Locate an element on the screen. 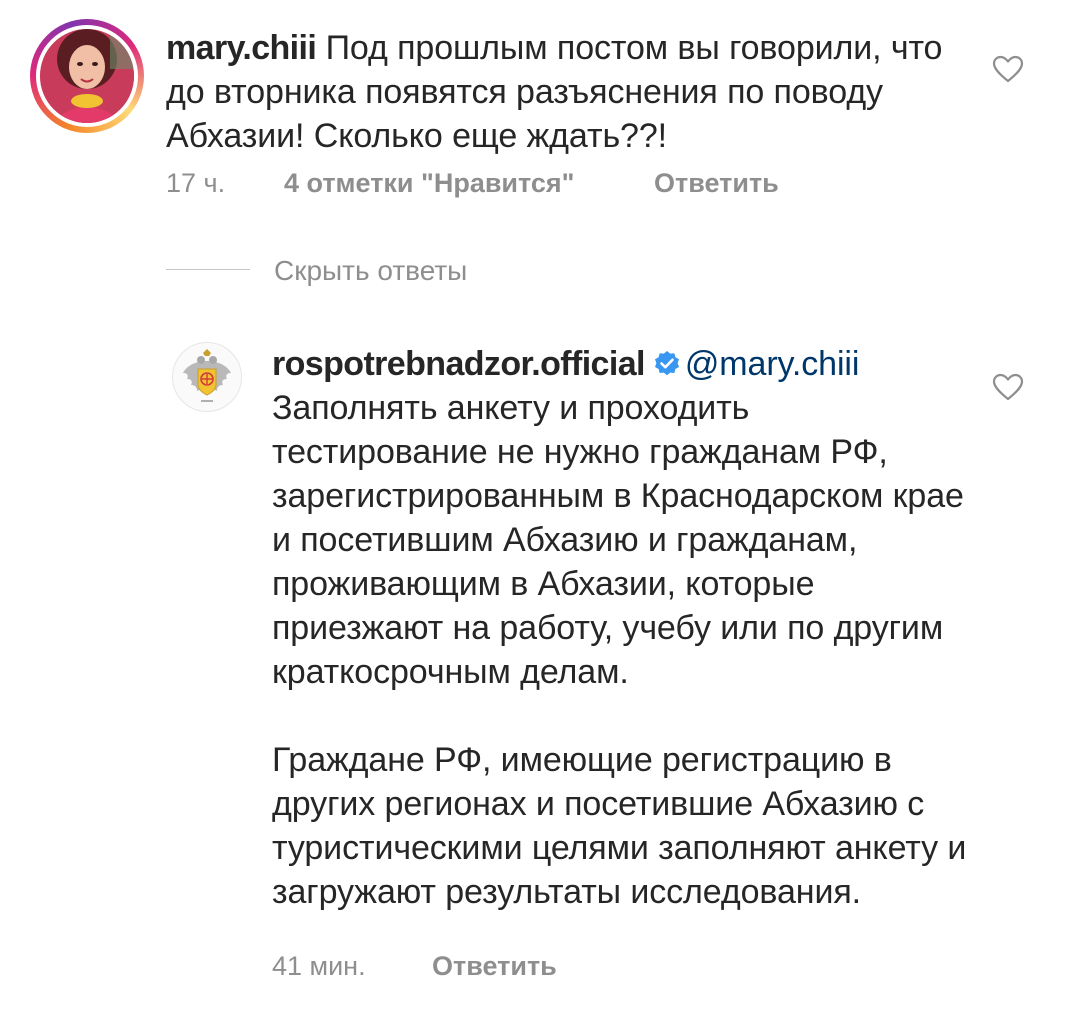 The height and width of the screenshot is (1026, 1080). verified-badge-icon is located at coordinates (666, 363).